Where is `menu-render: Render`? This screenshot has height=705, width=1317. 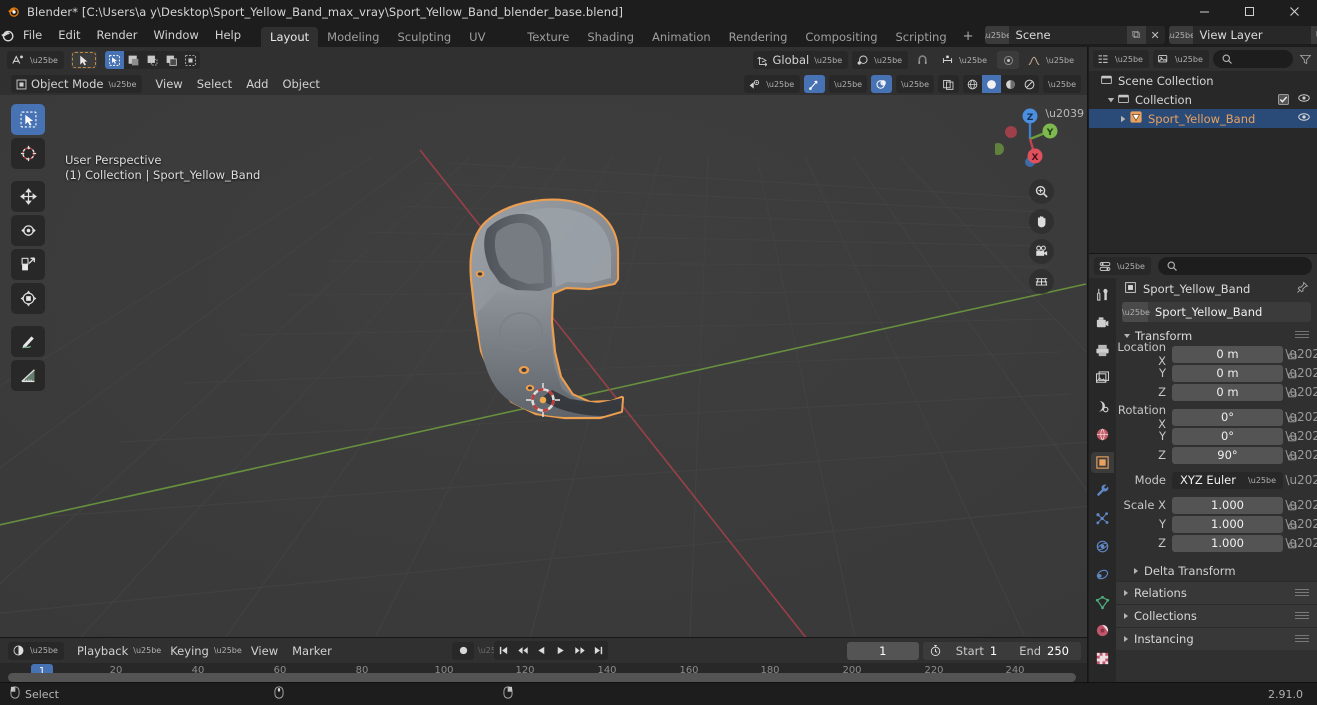 menu-render: Render is located at coordinates (117, 35).